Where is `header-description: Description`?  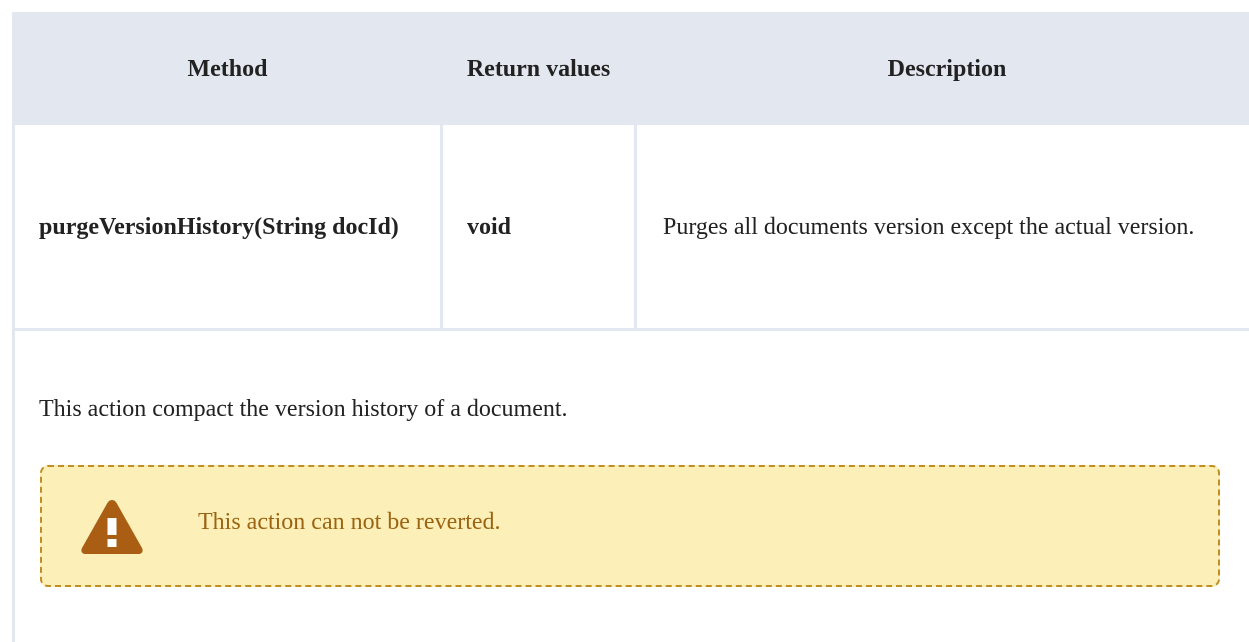
header-description: Description is located at coordinates (942, 68).